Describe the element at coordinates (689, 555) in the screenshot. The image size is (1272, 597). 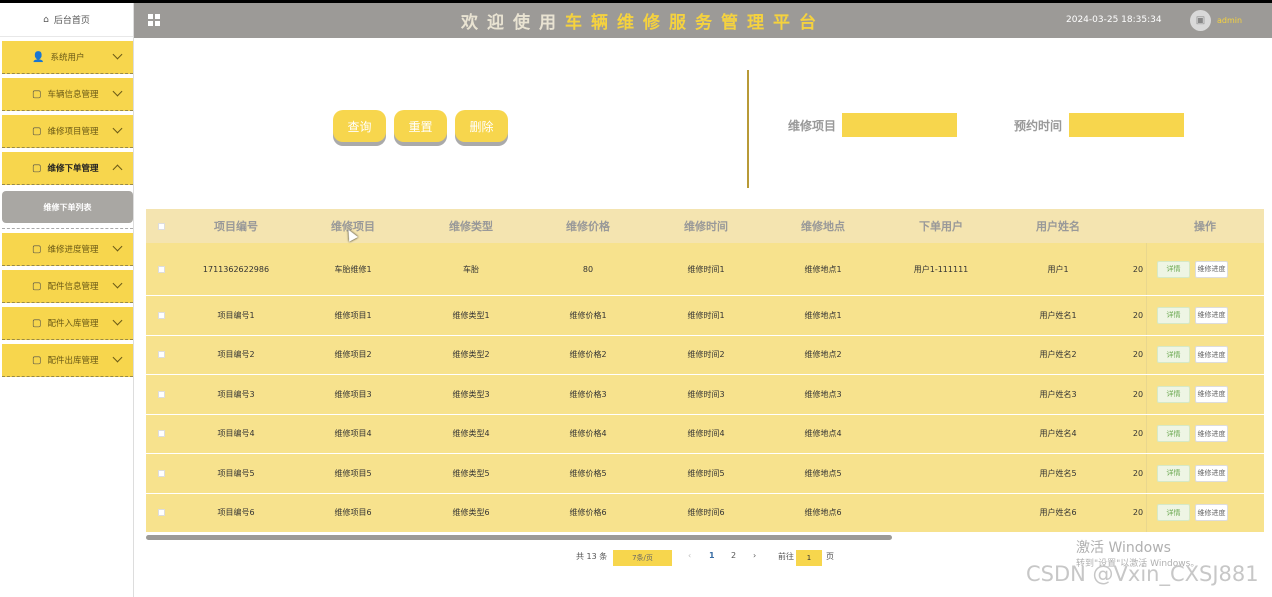
I see `prev-page-button: ‹` at that location.